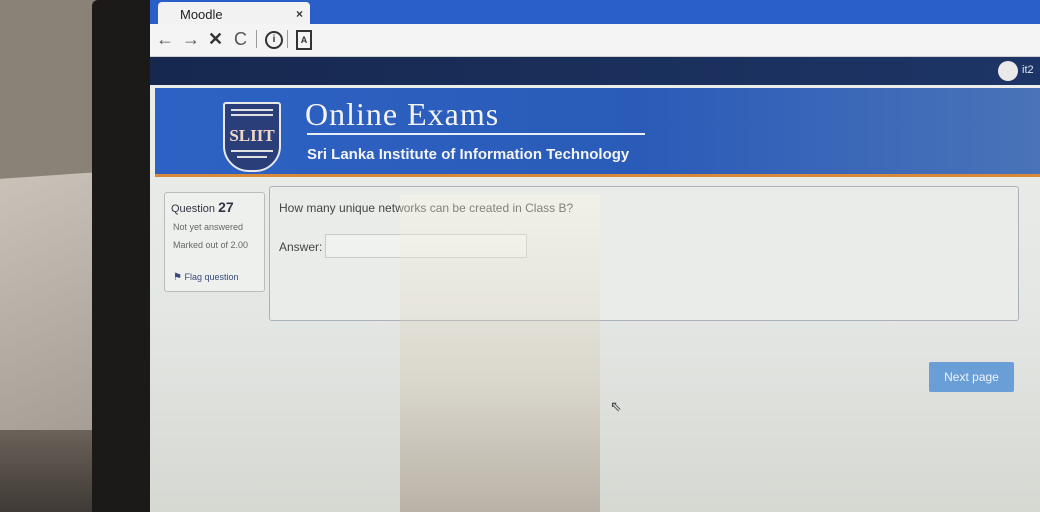 The height and width of the screenshot is (512, 1040). What do you see at coordinates (177, 277) in the screenshot?
I see `flag-icon: ⚑` at bounding box center [177, 277].